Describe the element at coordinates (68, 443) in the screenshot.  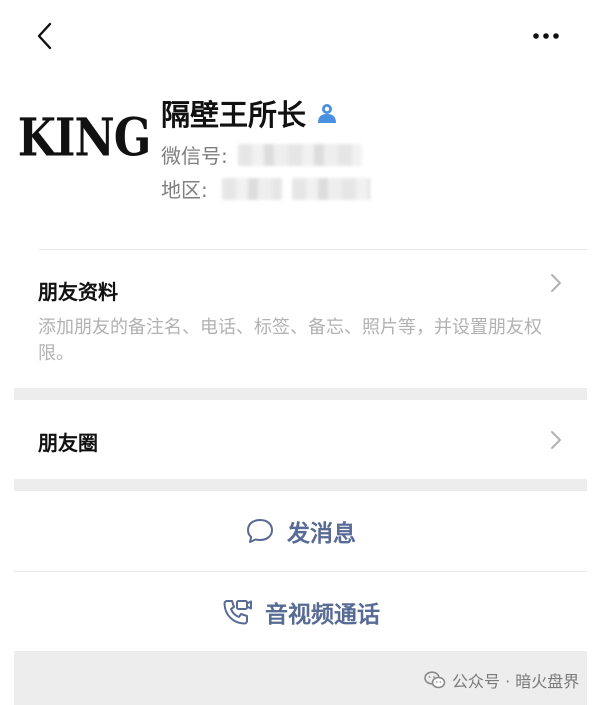
I see `moments-title: 朋友圈` at that location.